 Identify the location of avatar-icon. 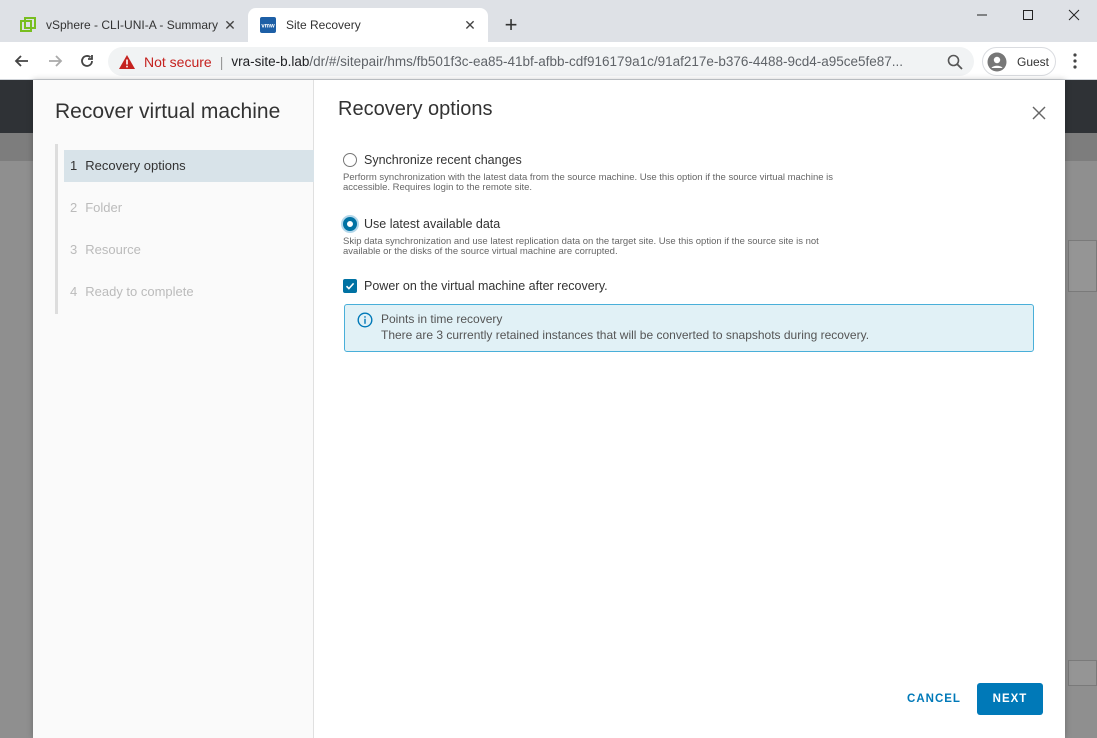
(997, 61).